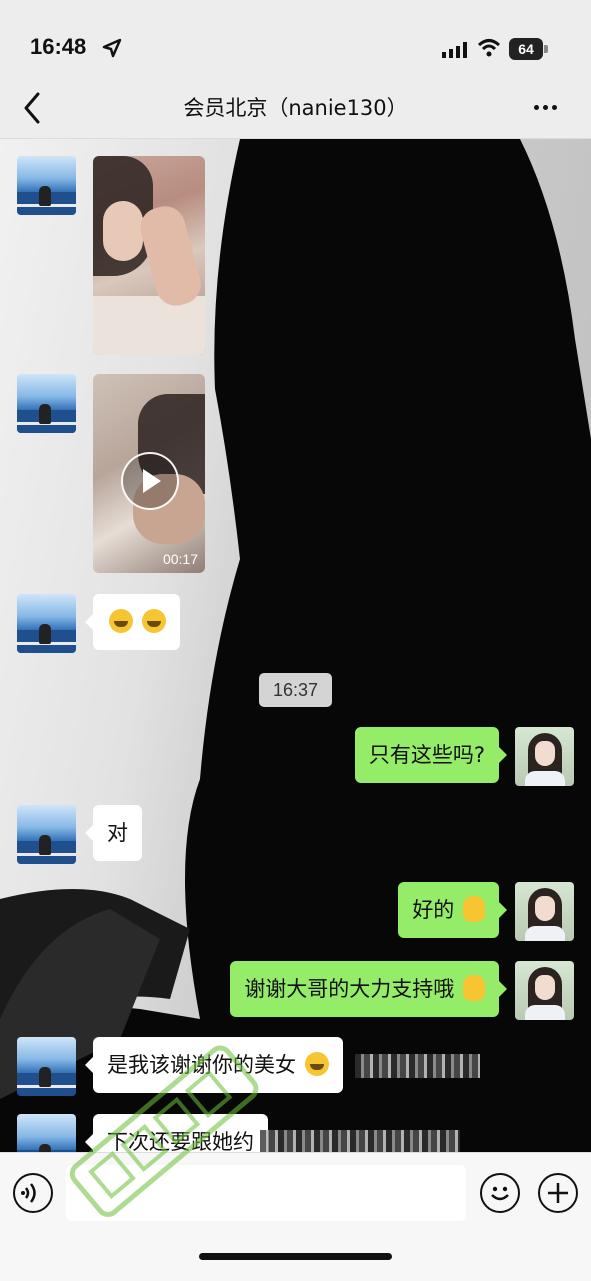 The width and height of the screenshot is (591, 1281). I want to click on play-icon, so click(150, 481).